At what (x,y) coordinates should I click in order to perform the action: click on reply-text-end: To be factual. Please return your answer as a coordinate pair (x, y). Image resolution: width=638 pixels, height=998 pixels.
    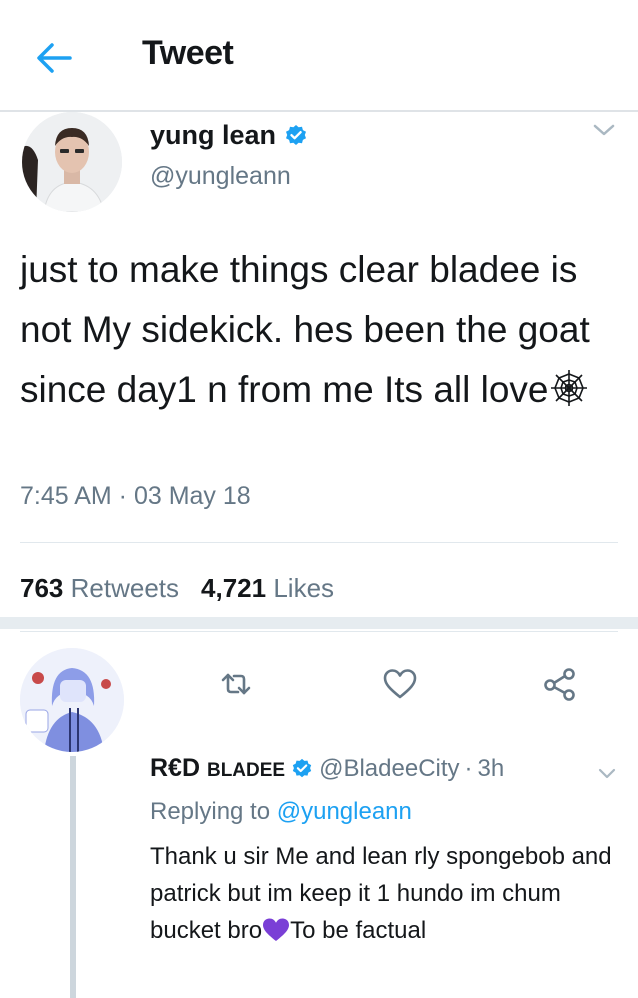
    Looking at the image, I should click on (358, 930).